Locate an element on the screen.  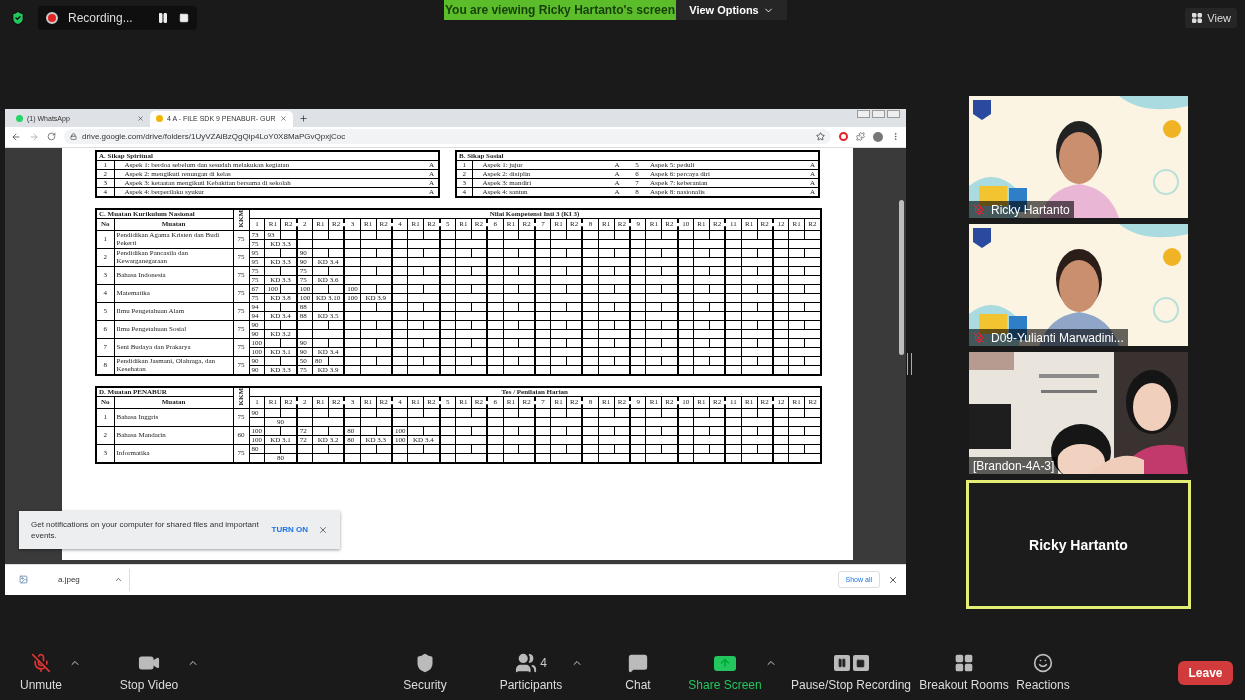
new-tab-button is located at coordinates (303, 118).